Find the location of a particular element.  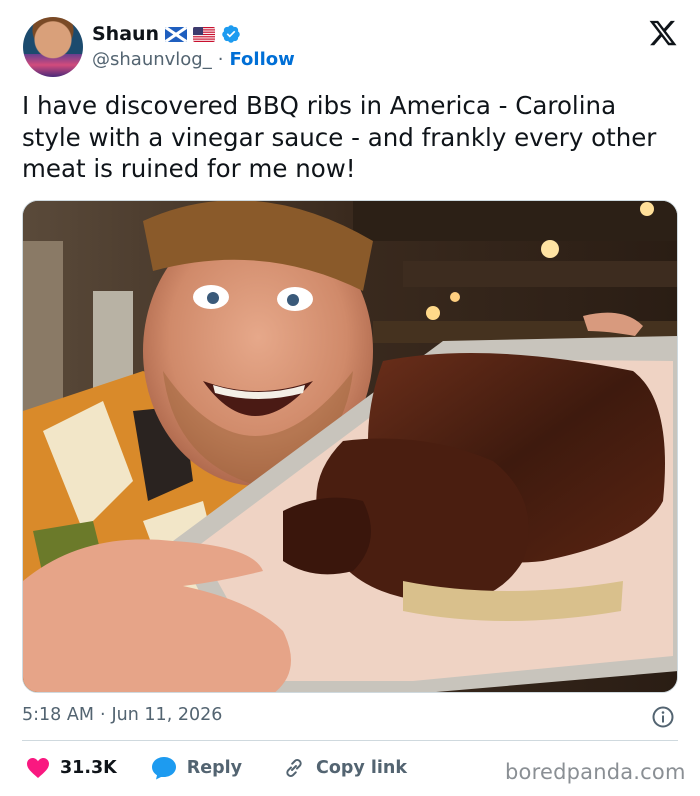

follow-button: Follow is located at coordinates (261, 59).